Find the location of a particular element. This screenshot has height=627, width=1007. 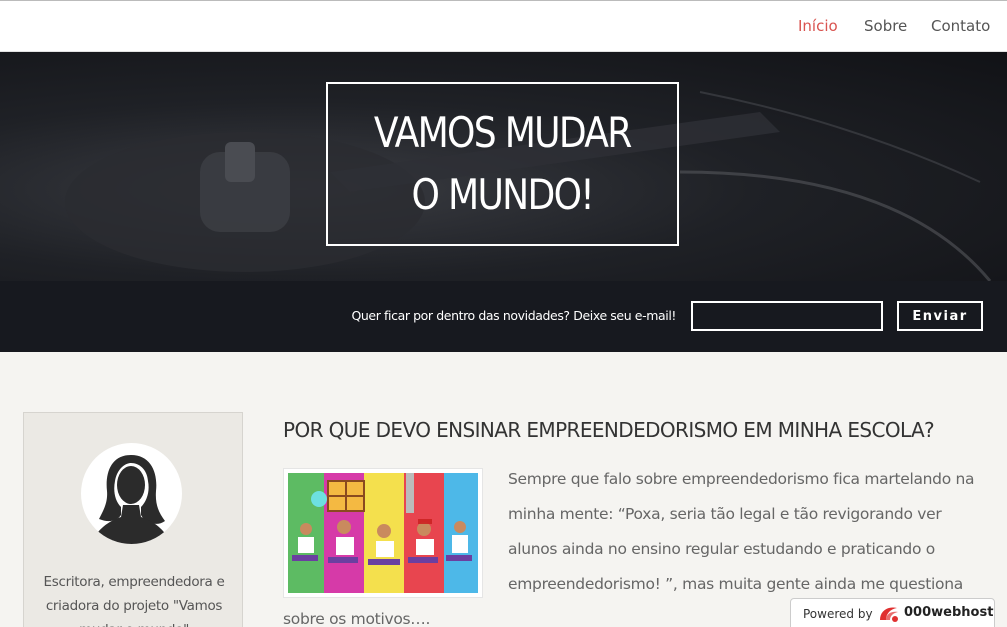

powered-by-label: Powered by is located at coordinates (838, 614).